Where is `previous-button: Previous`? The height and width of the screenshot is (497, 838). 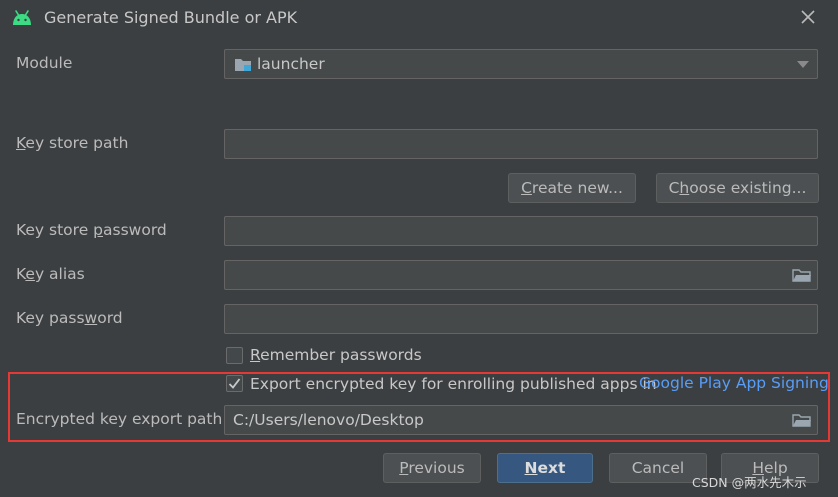
previous-button: Previous is located at coordinates (432, 468).